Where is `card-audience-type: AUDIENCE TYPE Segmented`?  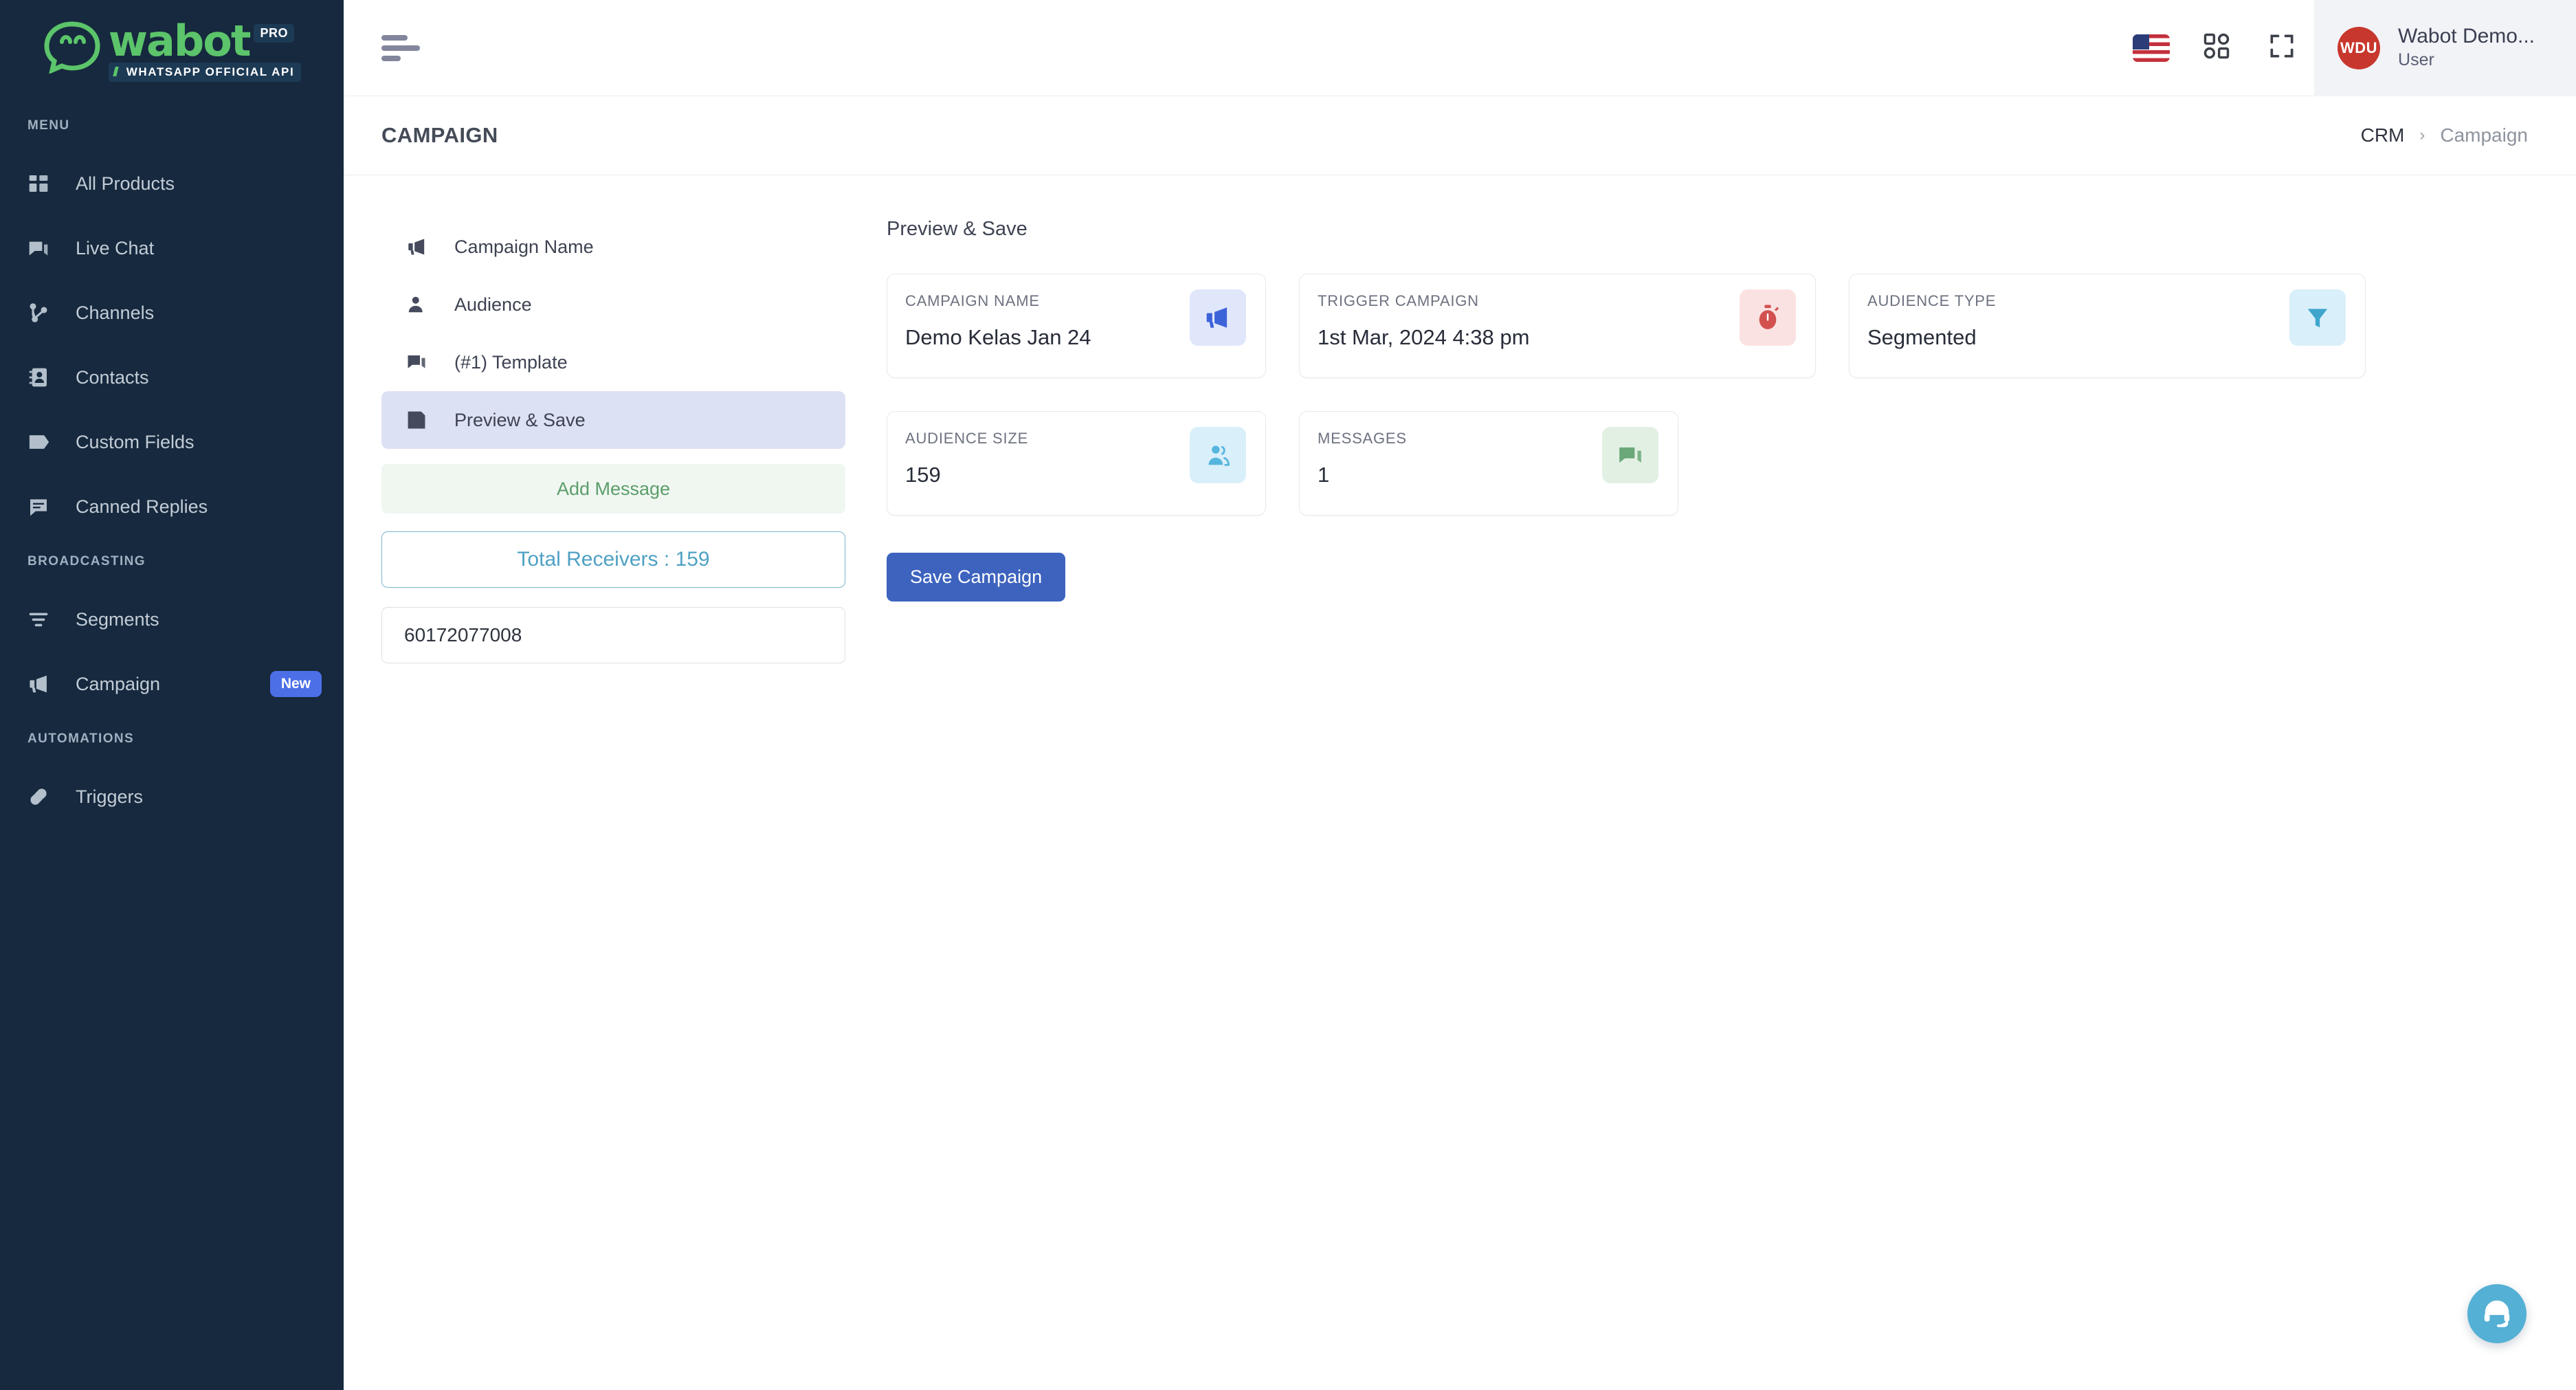
card-audience-type: AUDIENCE TYPE Segmented is located at coordinates (2107, 326).